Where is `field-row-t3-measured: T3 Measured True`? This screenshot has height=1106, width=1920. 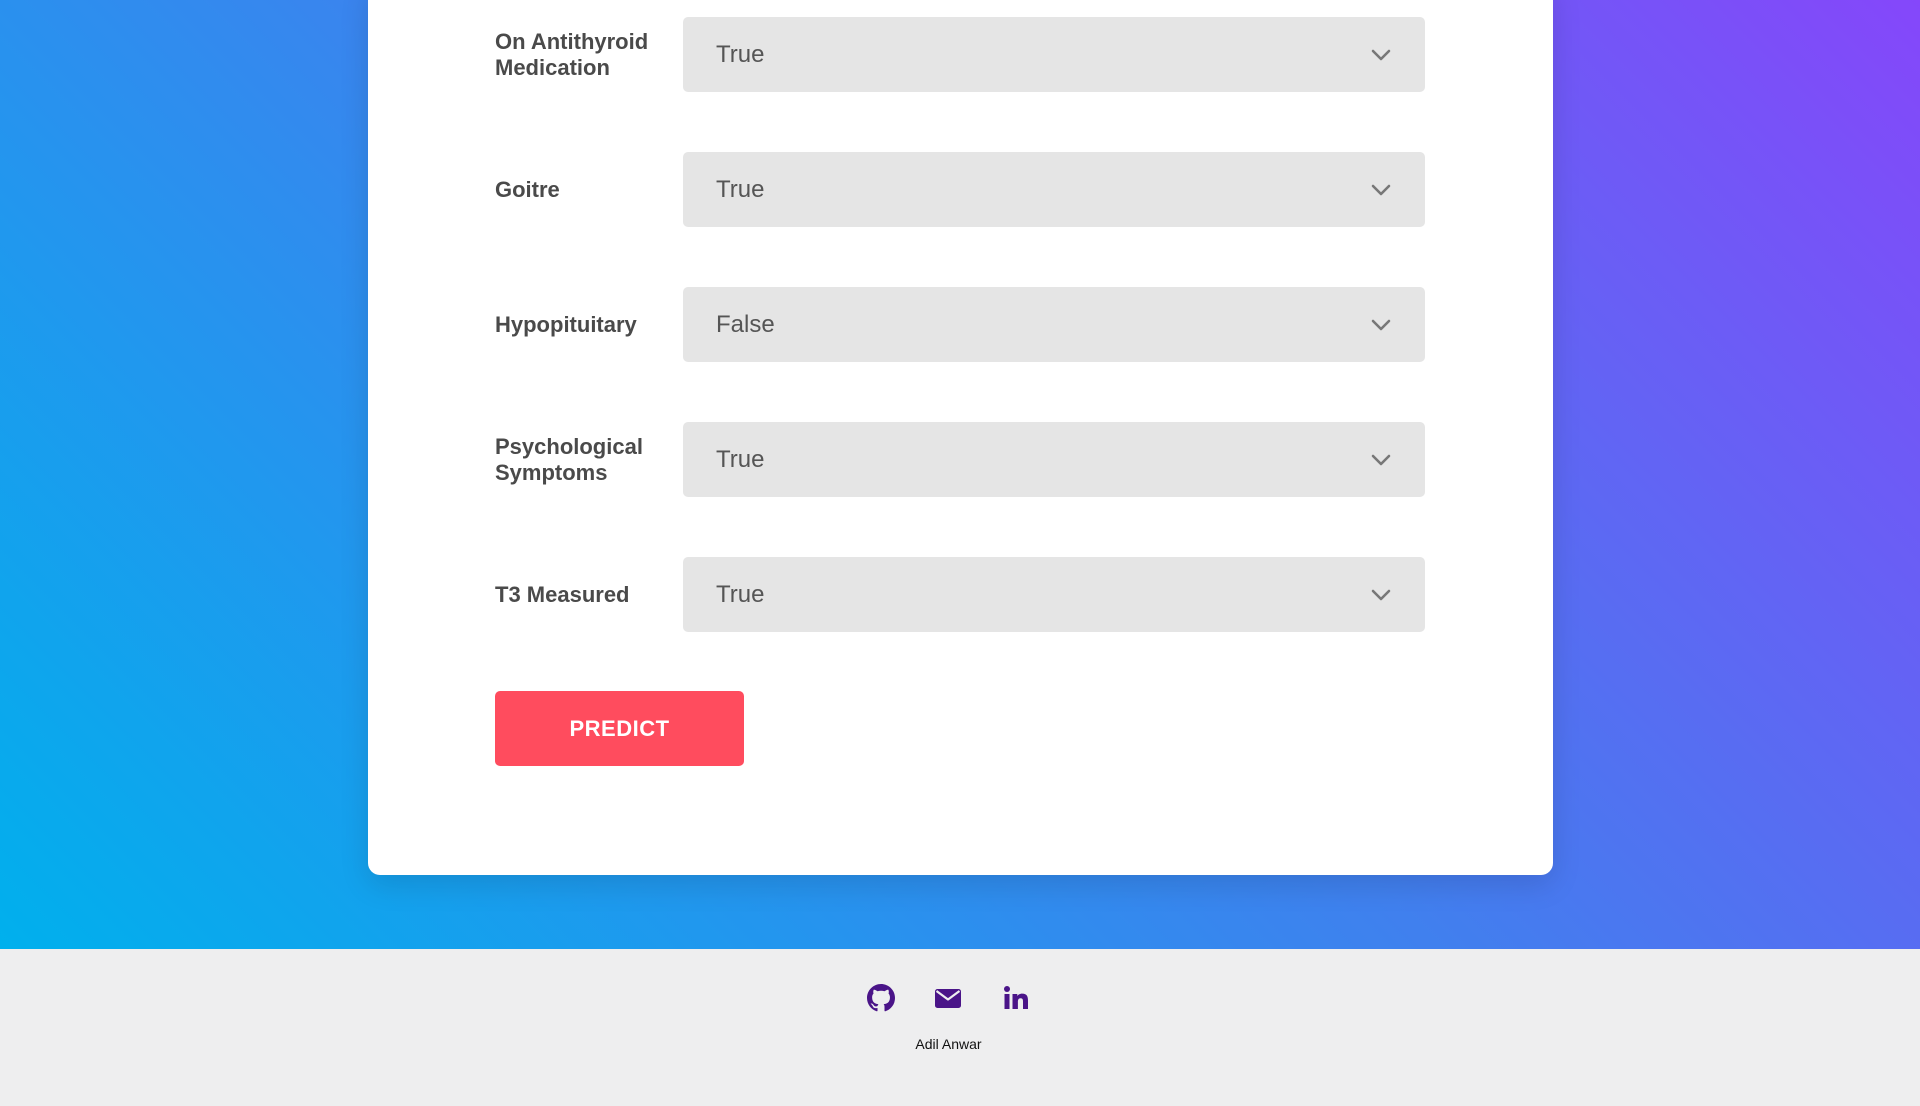 field-row-t3-measured: T3 Measured True is located at coordinates (960, 594).